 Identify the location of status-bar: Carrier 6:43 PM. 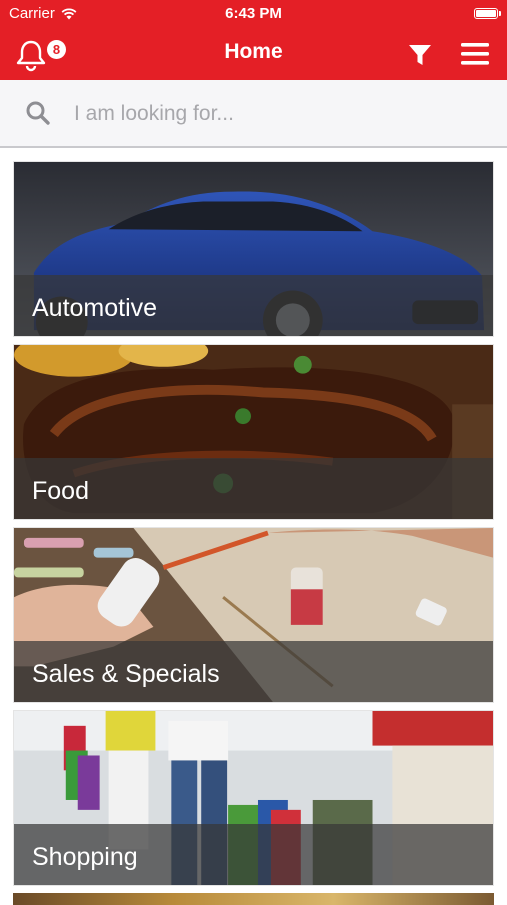
(253, 14).